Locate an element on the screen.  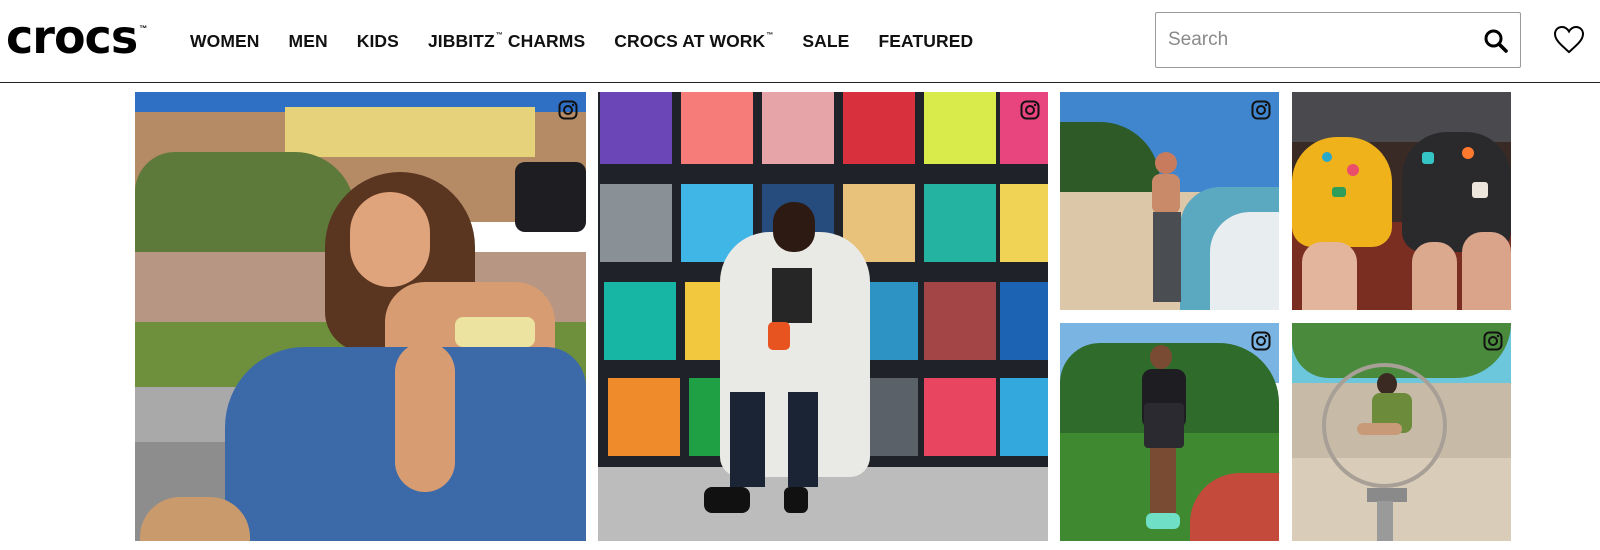
nav-item-women: WOMEN is located at coordinates (225, 41).